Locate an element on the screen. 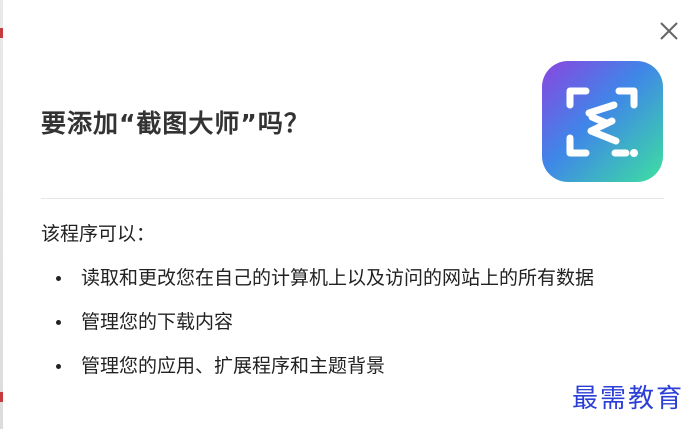 Image resolution: width=692 pixels, height=429 pixels. permission-item: 读取和更改您在自己的计算机上以及访问的网站上的所有数据 is located at coordinates (351, 278).